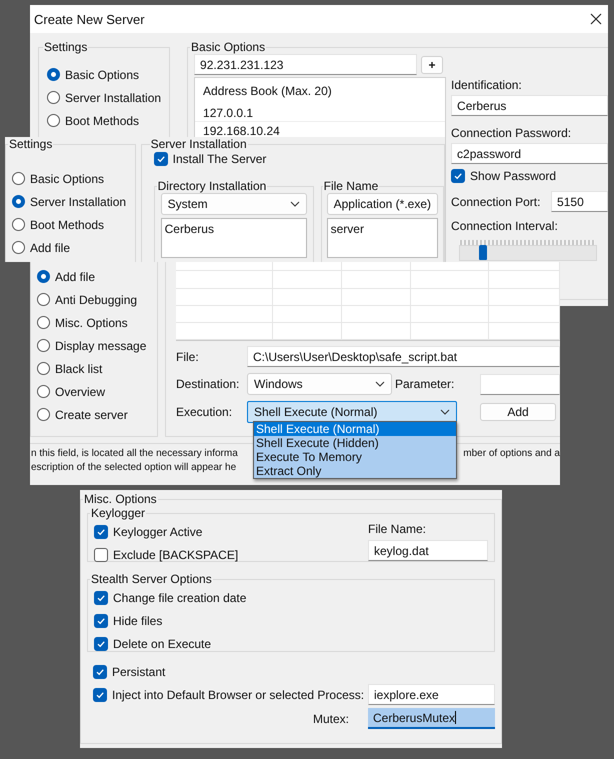  I want to click on checkbox-label: Show Password, so click(513, 175).